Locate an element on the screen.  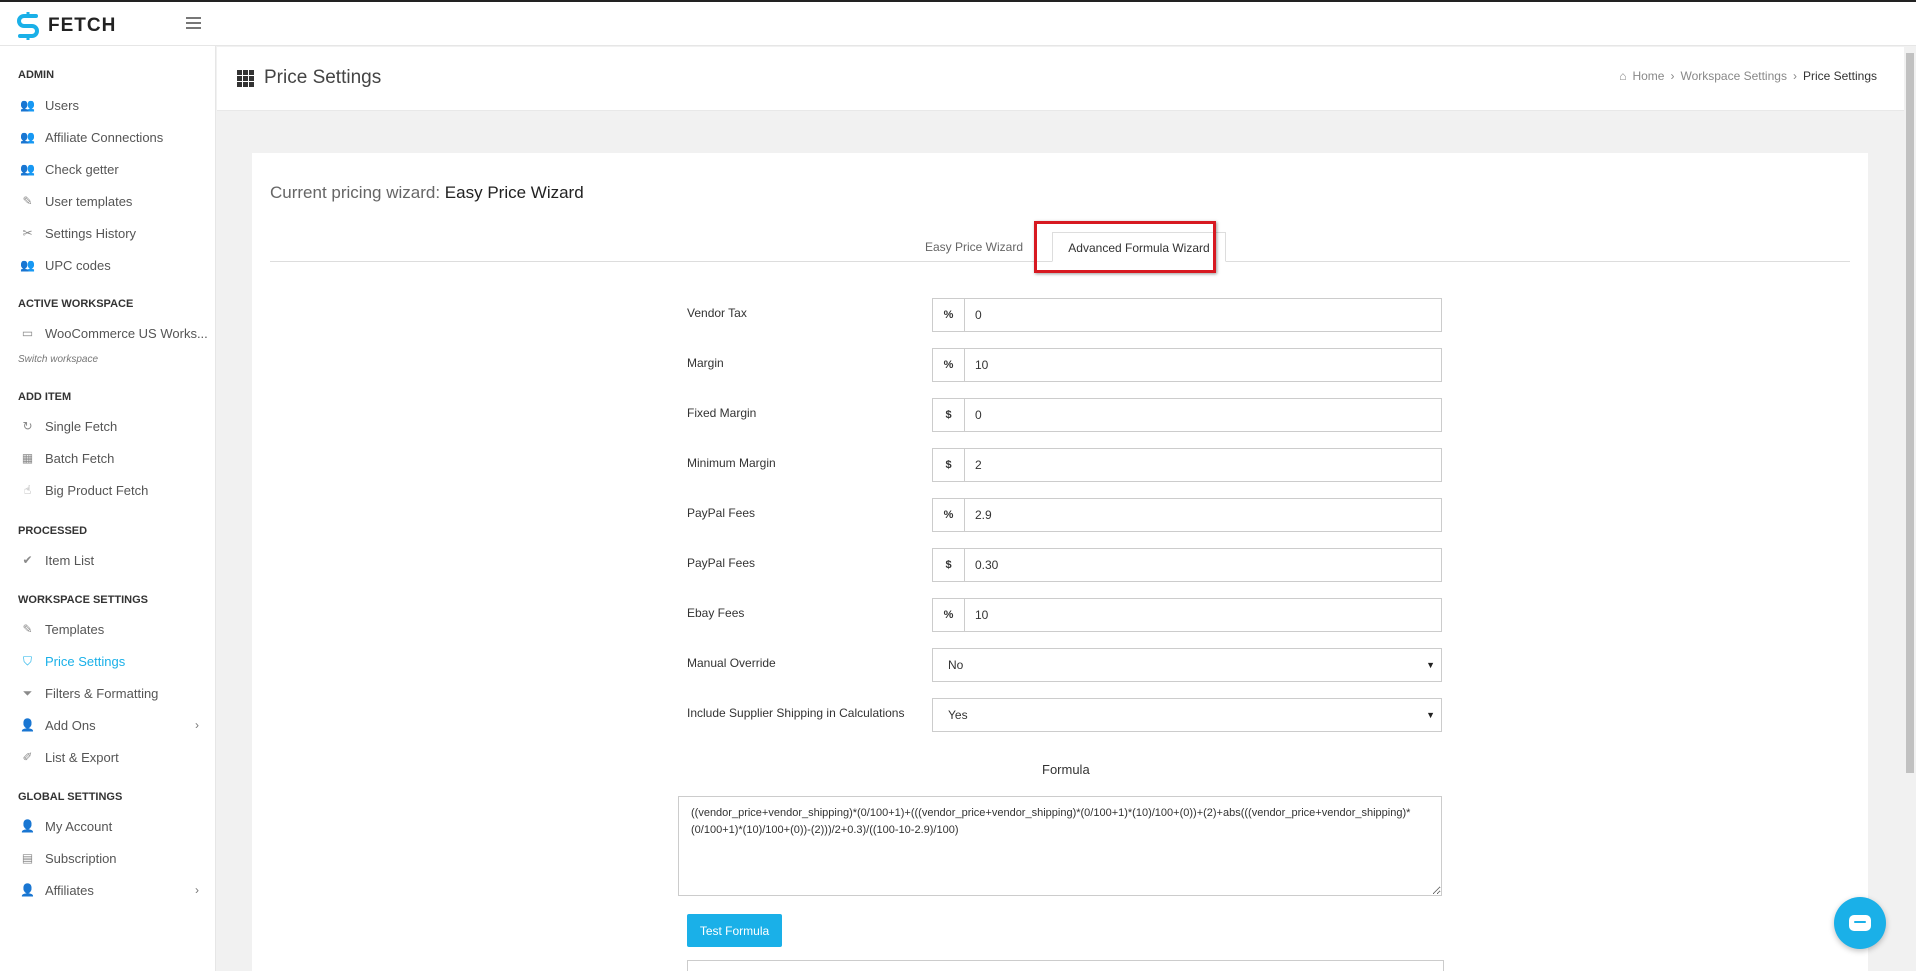
formula-result-box is located at coordinates (1065, 965).